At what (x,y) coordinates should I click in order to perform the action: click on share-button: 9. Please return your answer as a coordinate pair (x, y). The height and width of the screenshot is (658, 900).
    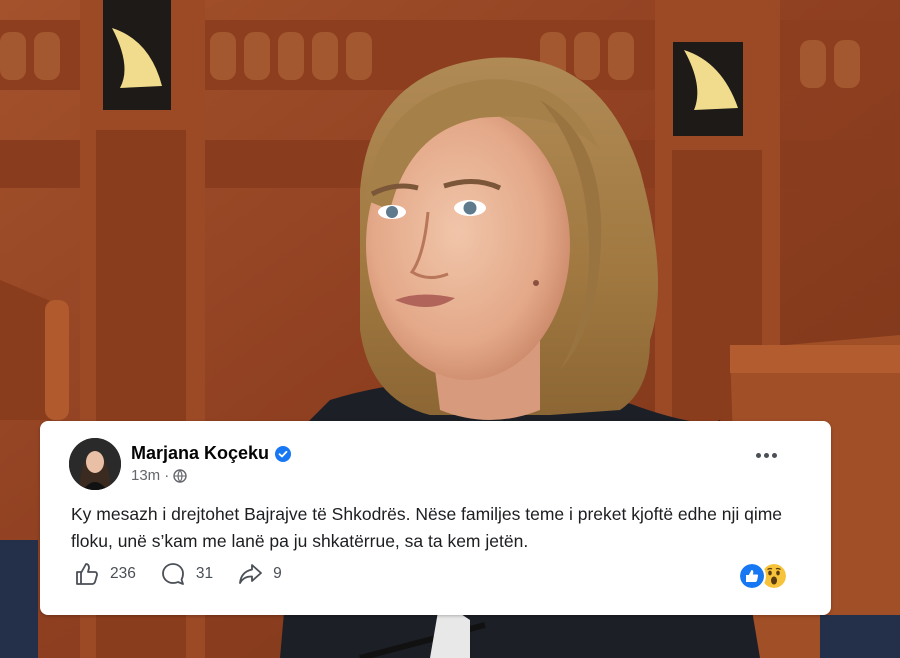
    Looking at the image, I should click on (259, 574).